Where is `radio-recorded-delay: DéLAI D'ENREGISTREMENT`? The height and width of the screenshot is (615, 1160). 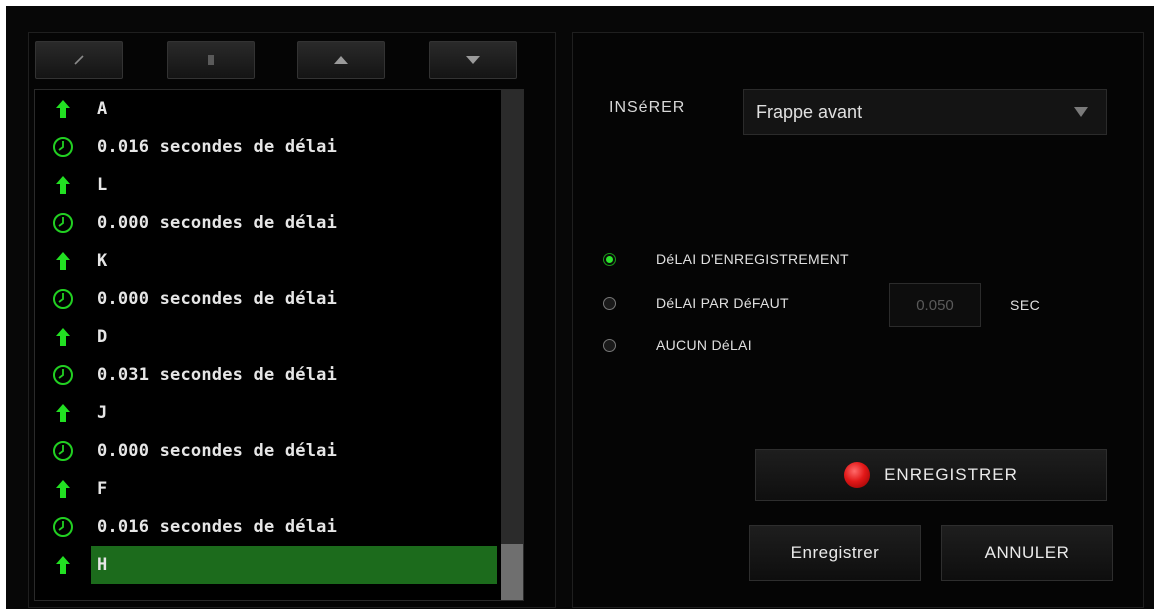 radio-recorded-delay: DéLAI D'ENREGISTREMENT is located at coordinates (726, 259).